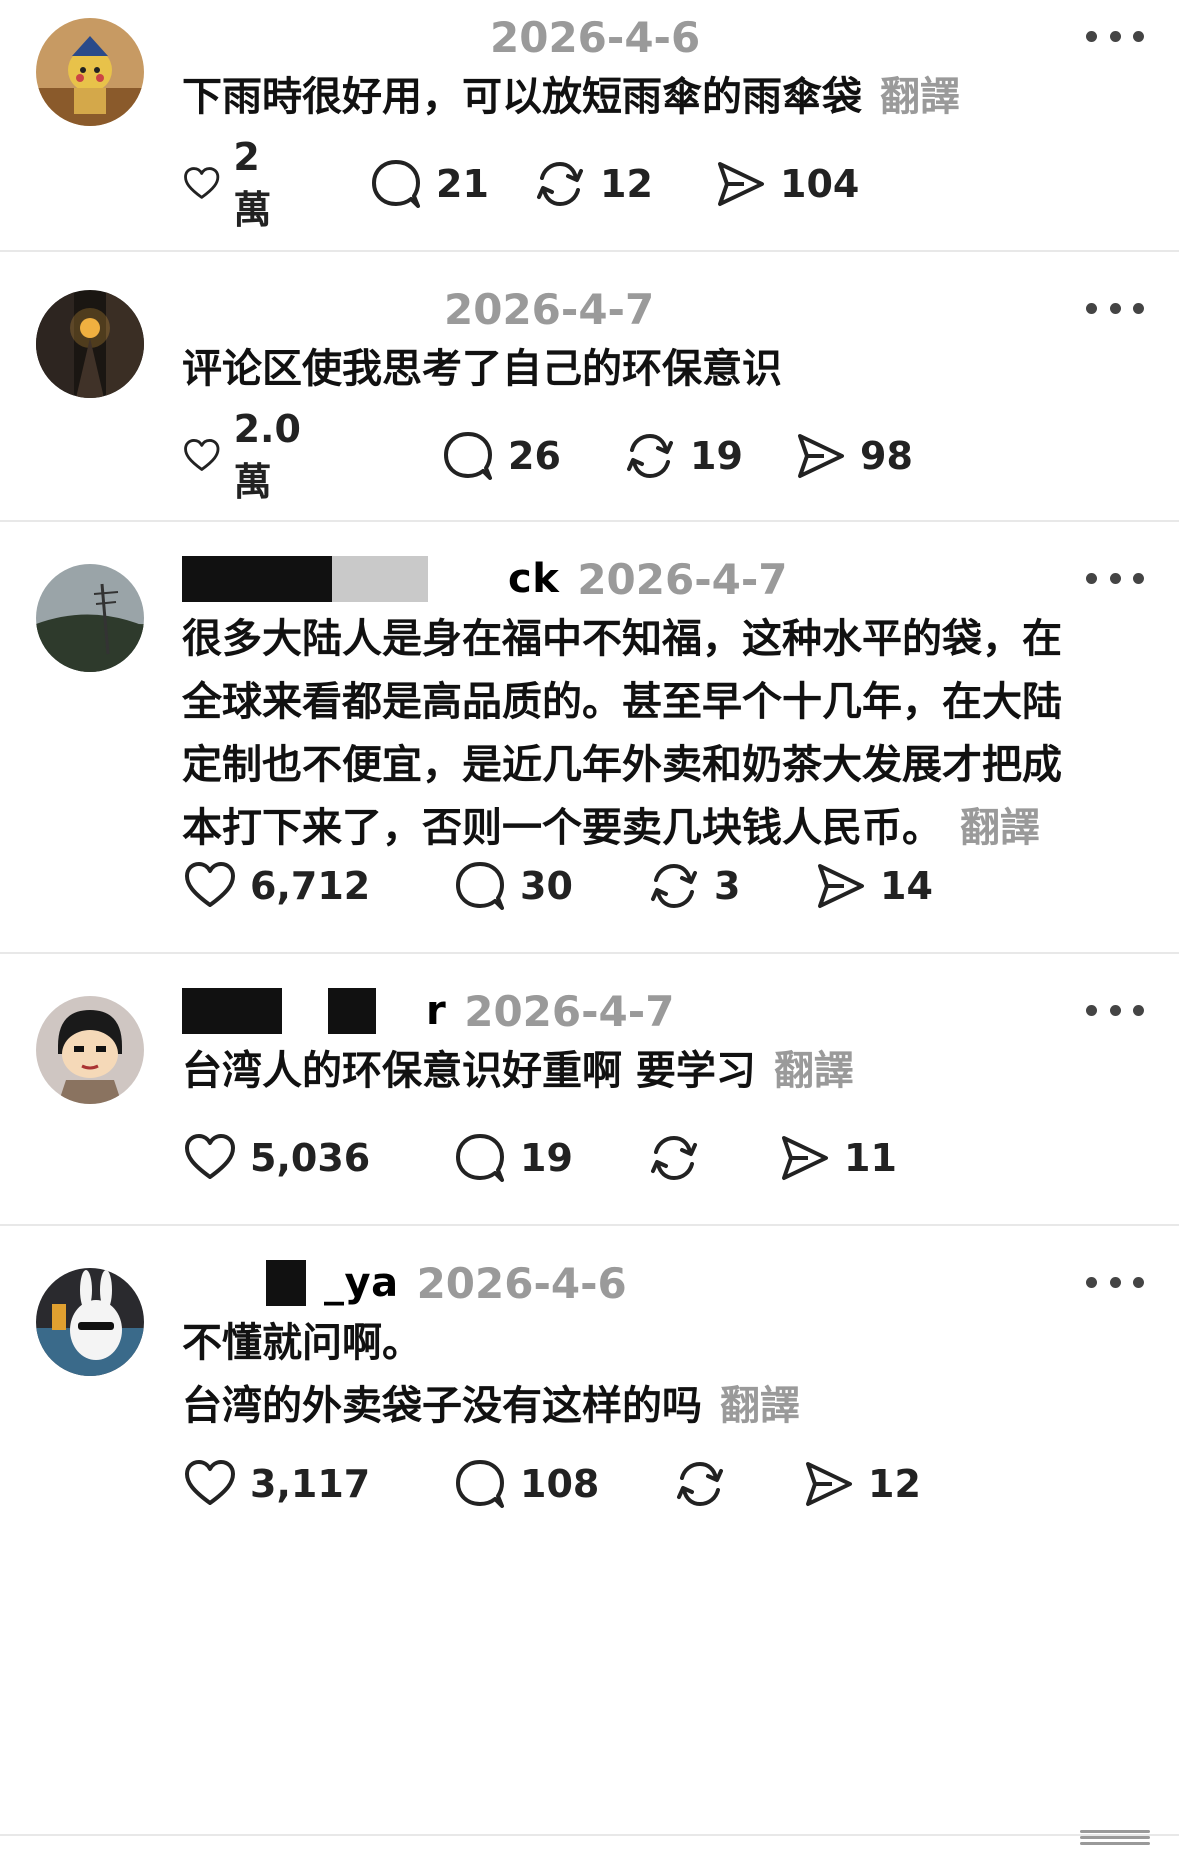  I want to click on reply-button: 26, so click(500, 456).